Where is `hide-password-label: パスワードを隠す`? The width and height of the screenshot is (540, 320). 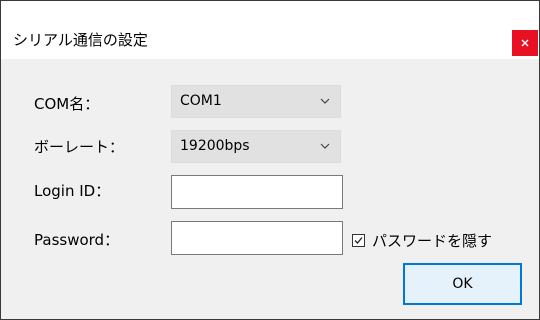
hide-password-label: パスワードを隠す is located at coordinates (432, 240).